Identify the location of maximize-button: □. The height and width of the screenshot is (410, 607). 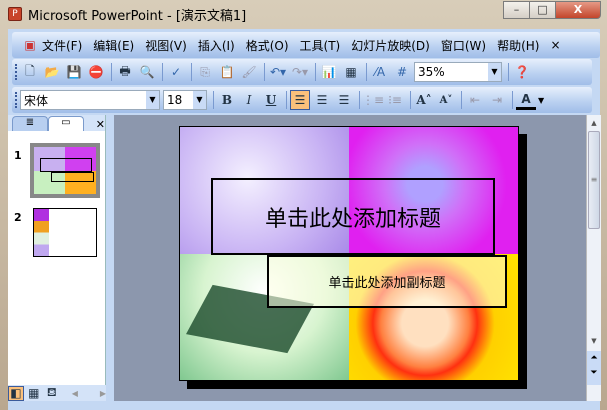
(542, 10).